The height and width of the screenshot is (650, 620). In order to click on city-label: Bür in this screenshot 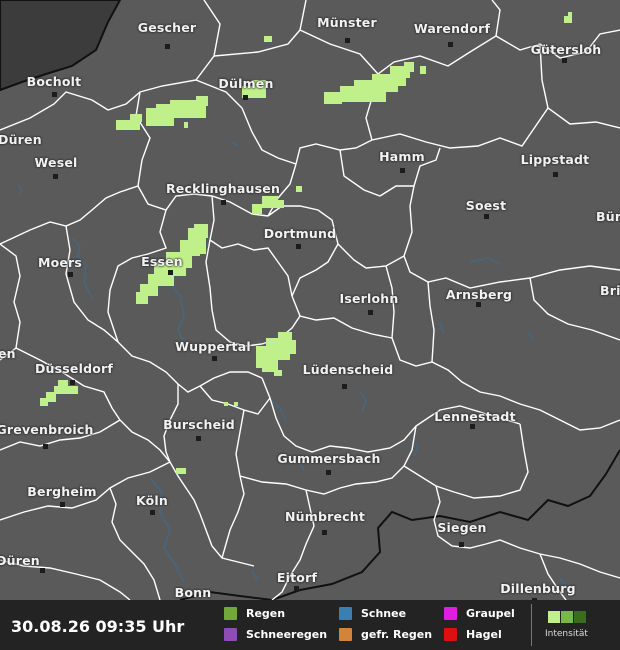, I will do `click(608, 216)`.